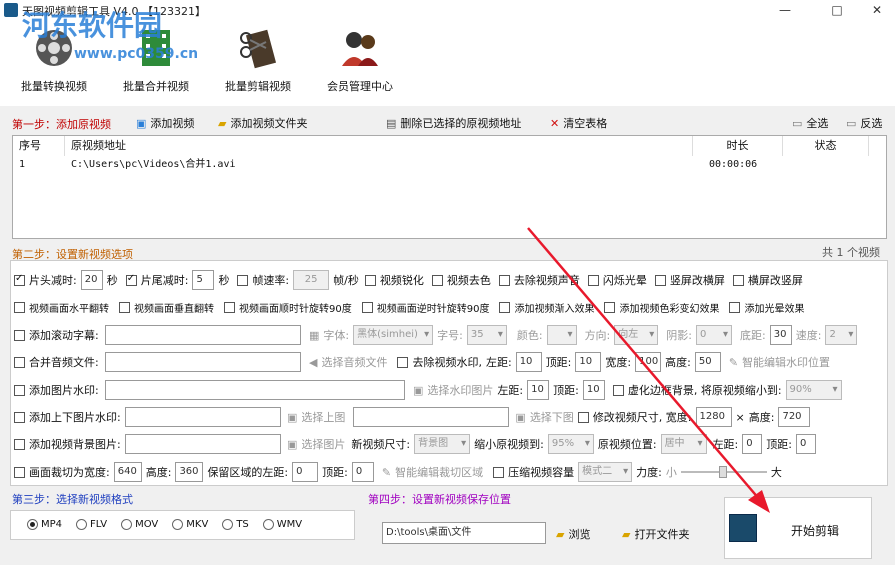  I want to click on wm-height-input: 50, so click(707, 362).